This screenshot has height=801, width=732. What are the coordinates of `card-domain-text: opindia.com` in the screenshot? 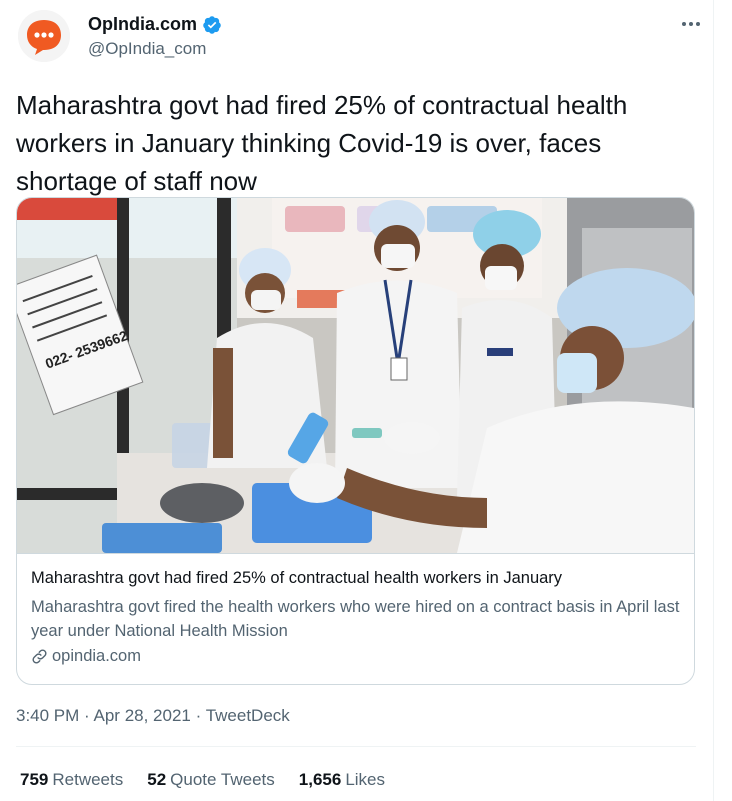 It's located at (96, 656).